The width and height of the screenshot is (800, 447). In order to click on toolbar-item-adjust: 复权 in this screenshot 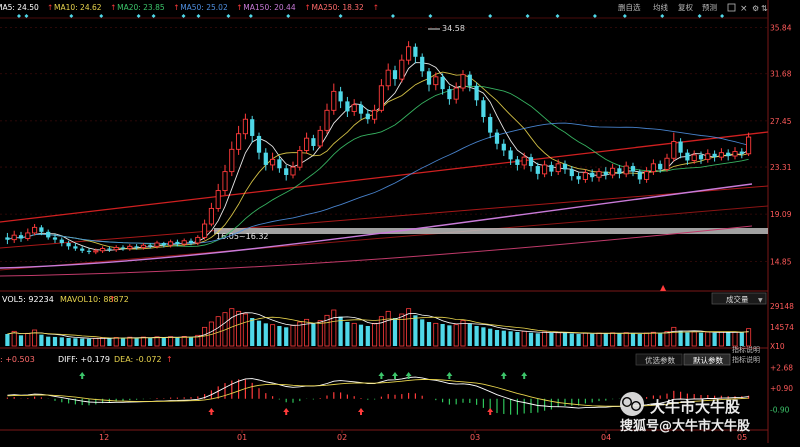, I will do `click(685, 7)`.